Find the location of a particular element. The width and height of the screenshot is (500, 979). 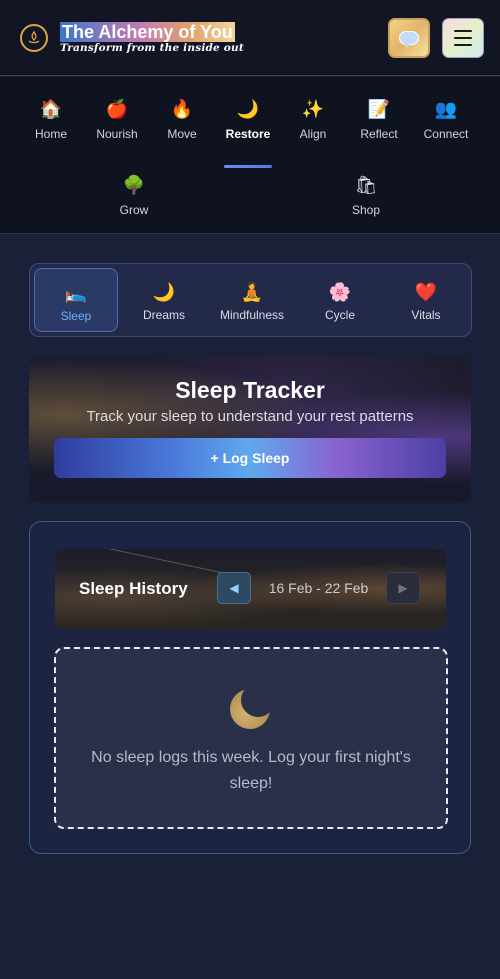

log-sleep-button: + Log Sleep is located at coordinates (250, 458).